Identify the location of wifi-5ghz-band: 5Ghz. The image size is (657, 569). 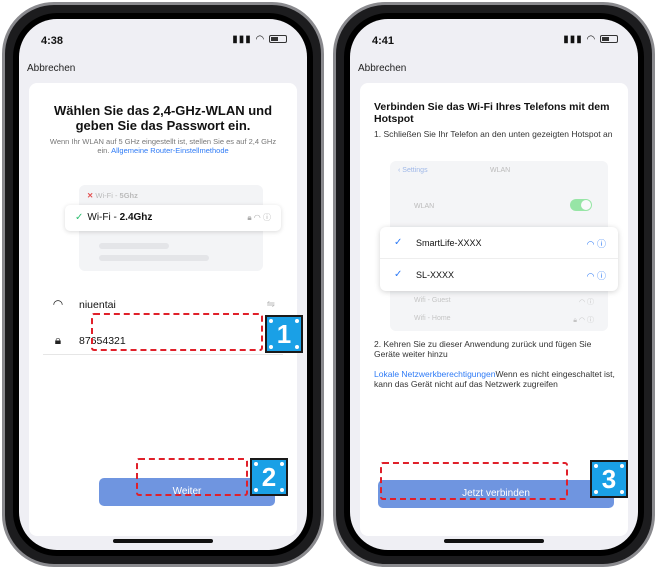
(128, 195).